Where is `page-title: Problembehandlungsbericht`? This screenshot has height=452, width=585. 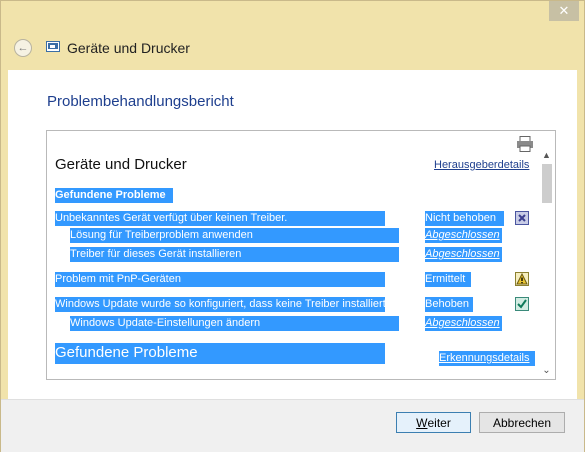 page-title: Problembehandlungsbericht is located at coordinates (140, 101).